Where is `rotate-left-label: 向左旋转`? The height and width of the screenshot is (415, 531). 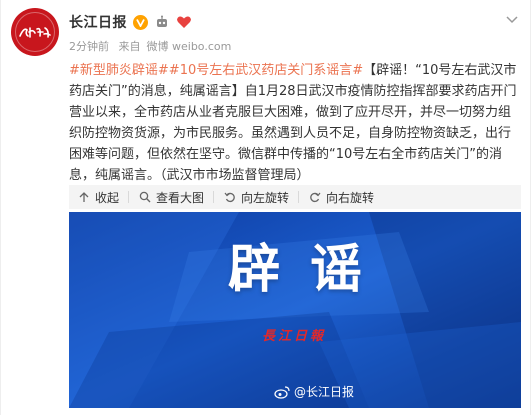 rotate-left-label: 向左旋转 is located at coordinates (265, 197).